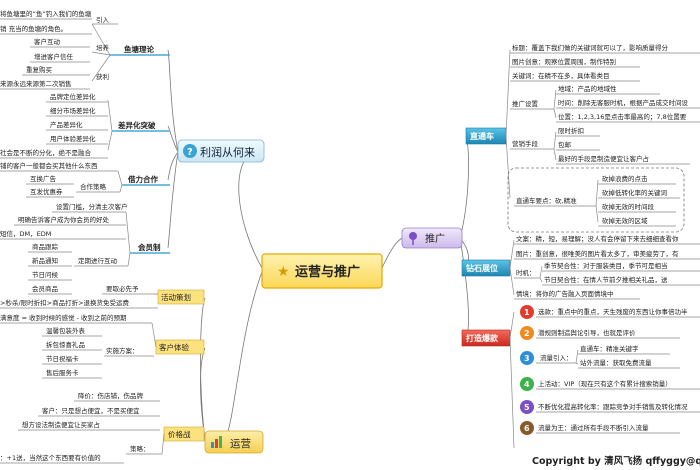  I want to click on star-icon: ★, so click(283, 272).